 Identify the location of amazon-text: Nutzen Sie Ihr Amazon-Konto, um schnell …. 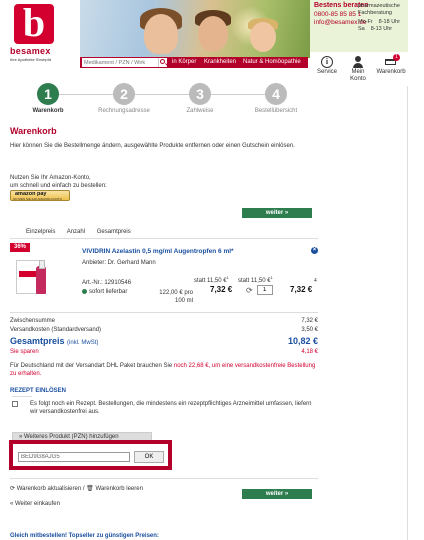
(58, 182).